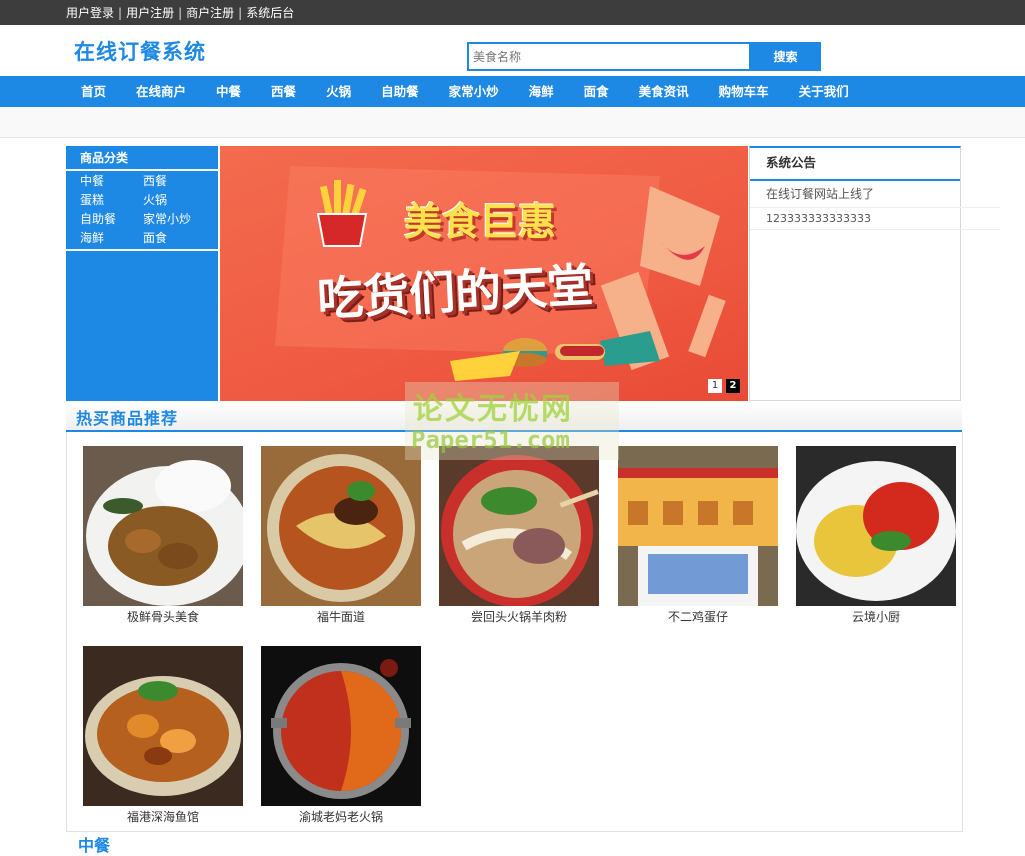 Image resolution: width=1025 pixels, height=856 pixels. Describe the element at coordinates (111, 181) in the screenshot. I see `category-item: 中餐` at that location.